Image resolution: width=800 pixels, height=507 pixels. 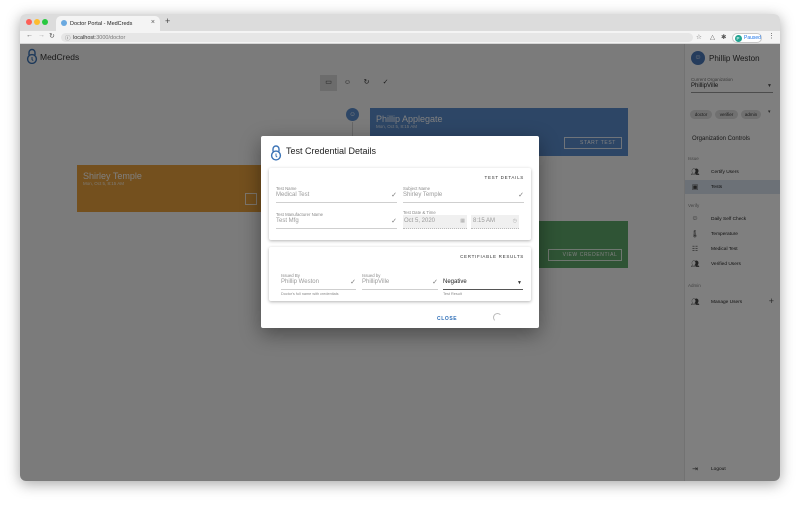 What do you see at coordinates (699, 37) in the screenshot?
I see `bookmark-star-icon: ☆` at bounding box center [699, 37].